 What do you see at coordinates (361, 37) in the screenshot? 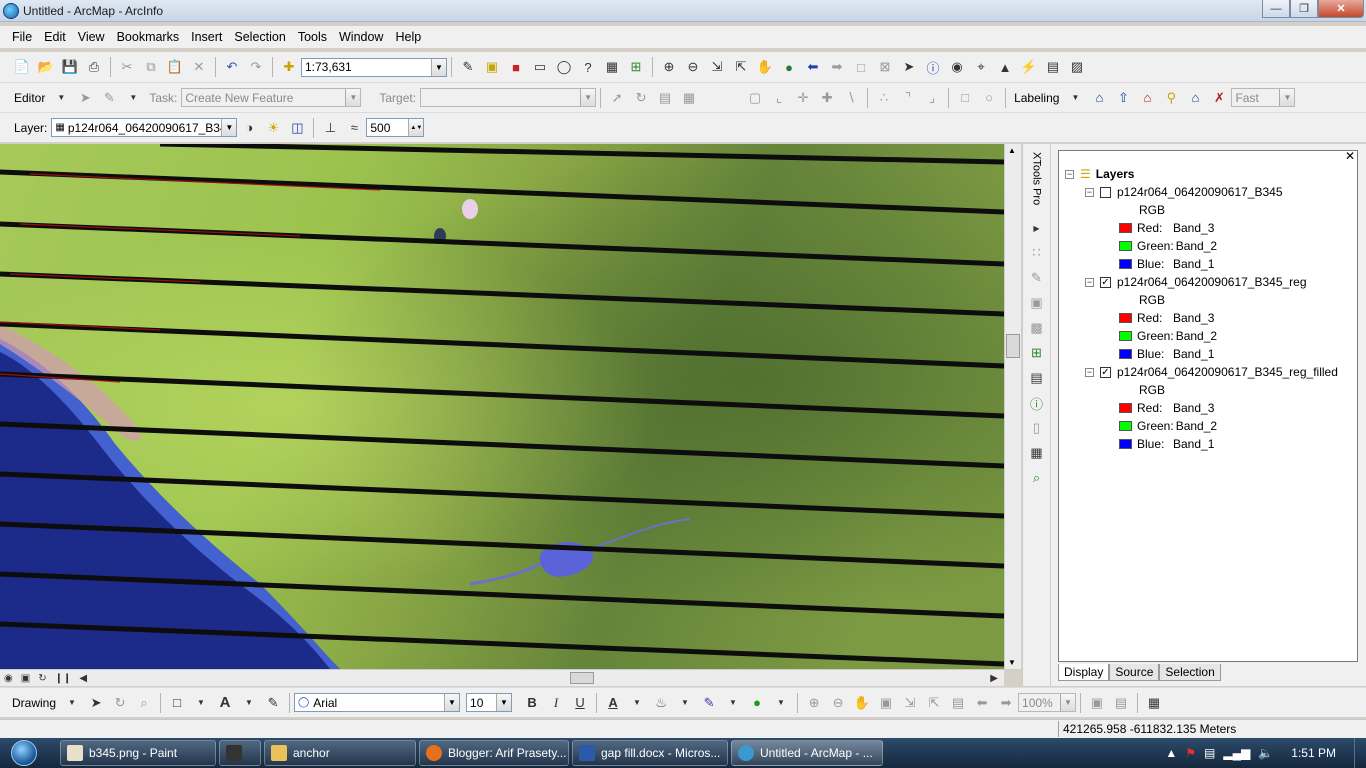
I see `menu-window: Window` at bounding box center [361, 37].